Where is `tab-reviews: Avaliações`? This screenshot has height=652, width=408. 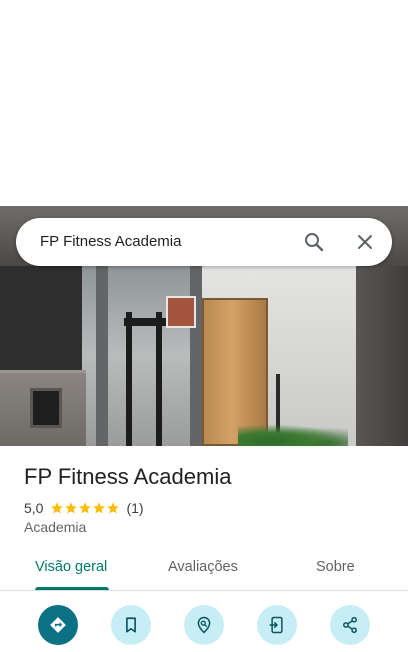
tab-reviews: Avaliações is located at coordinates (203, 567).